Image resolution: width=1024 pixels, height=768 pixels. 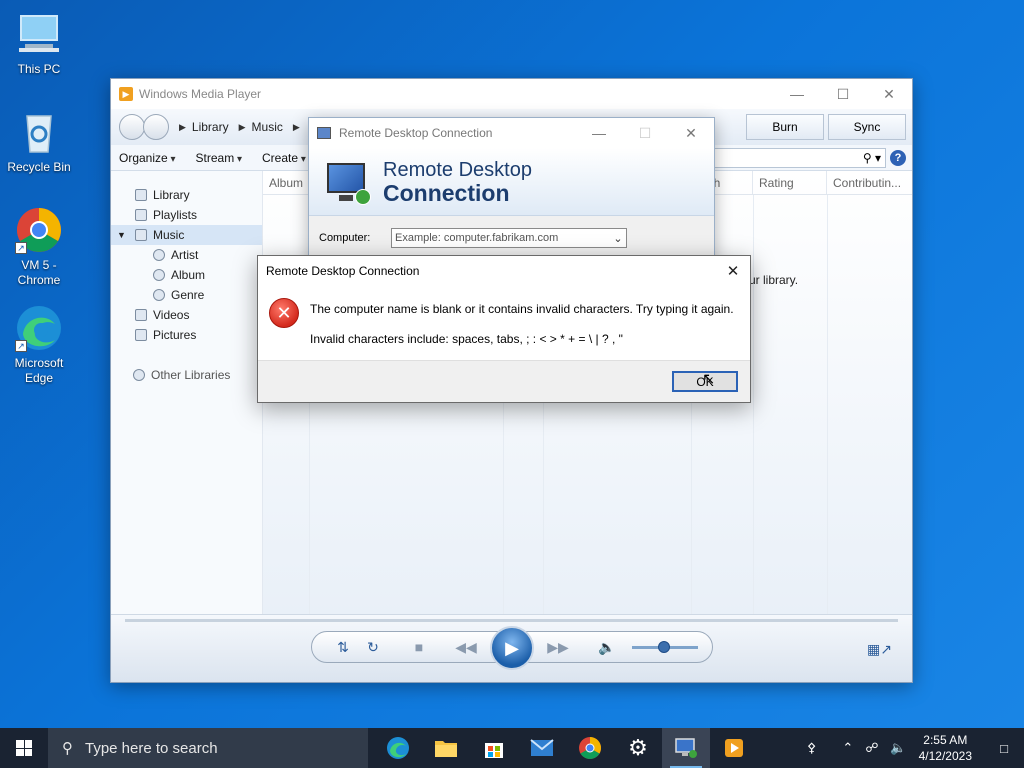 I want to click on computer-icon, so click(x=39, y=34).